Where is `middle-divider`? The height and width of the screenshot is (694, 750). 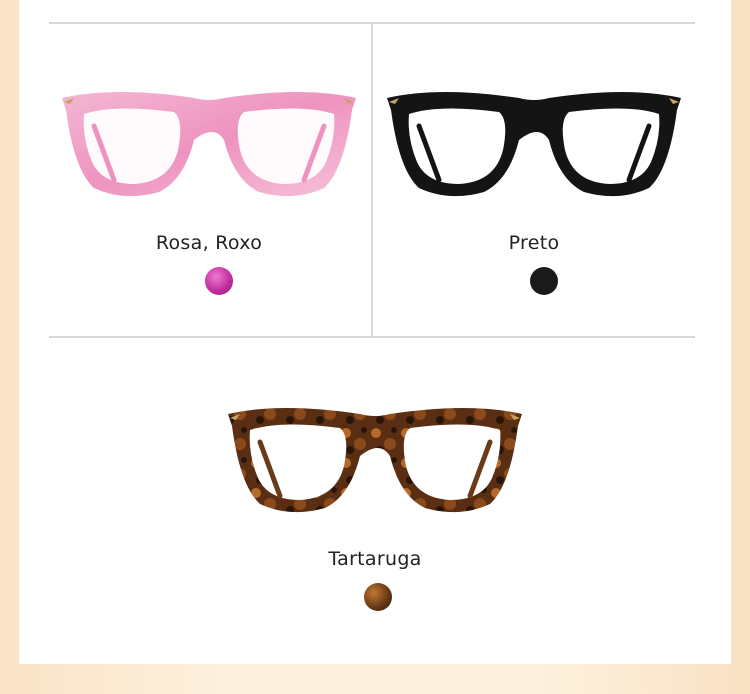
middle-divider is located at coordinates (372, 337).